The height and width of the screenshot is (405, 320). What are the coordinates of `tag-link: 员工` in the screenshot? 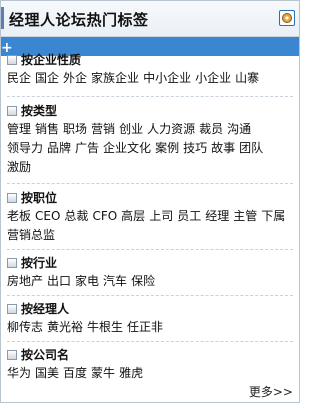 It's located at (189, 216).